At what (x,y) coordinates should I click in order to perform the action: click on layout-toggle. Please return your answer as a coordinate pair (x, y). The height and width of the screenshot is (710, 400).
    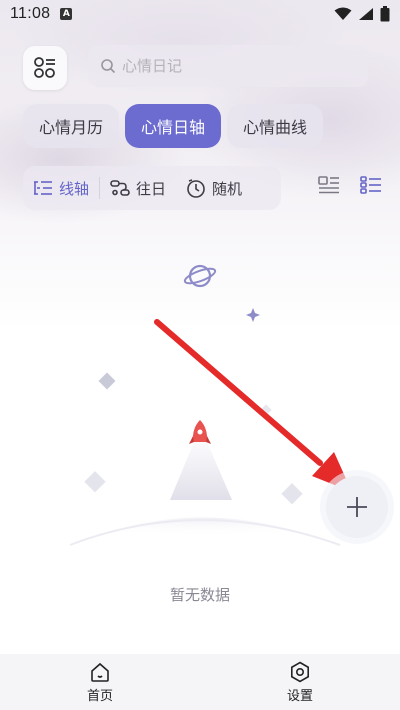
    Looking at the image, I should click on (350, 185).